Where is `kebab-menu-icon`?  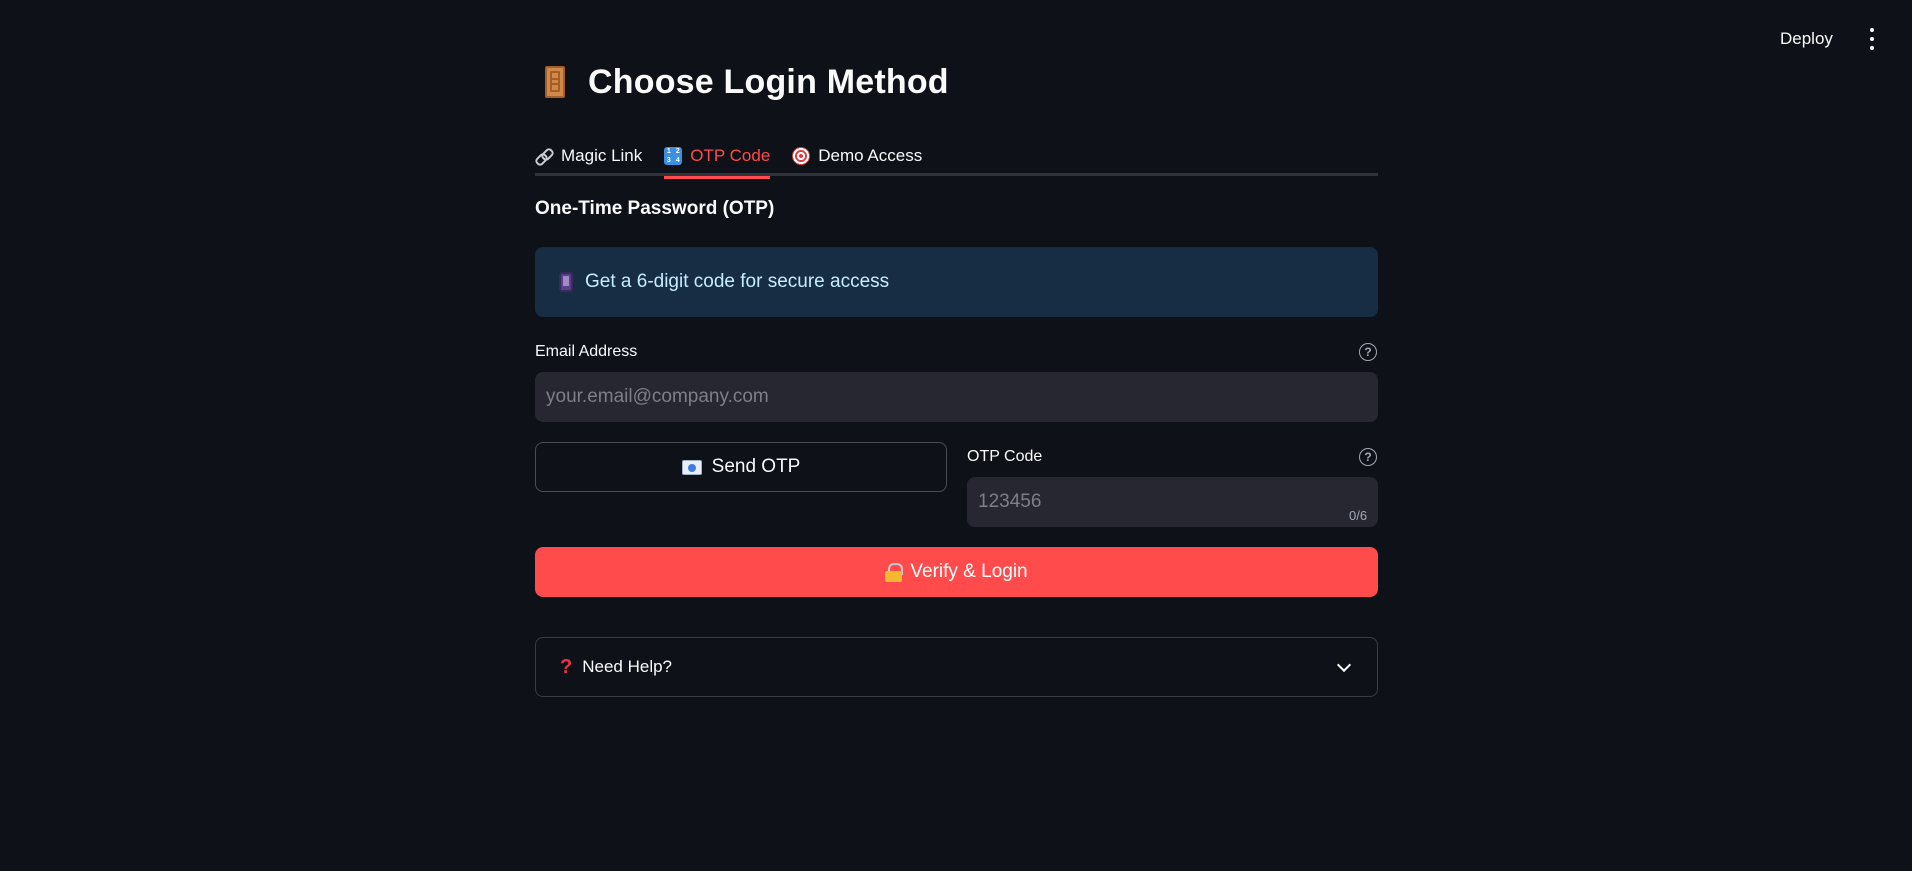
kebab-menu-icon is located at coordinates (1872, 39).